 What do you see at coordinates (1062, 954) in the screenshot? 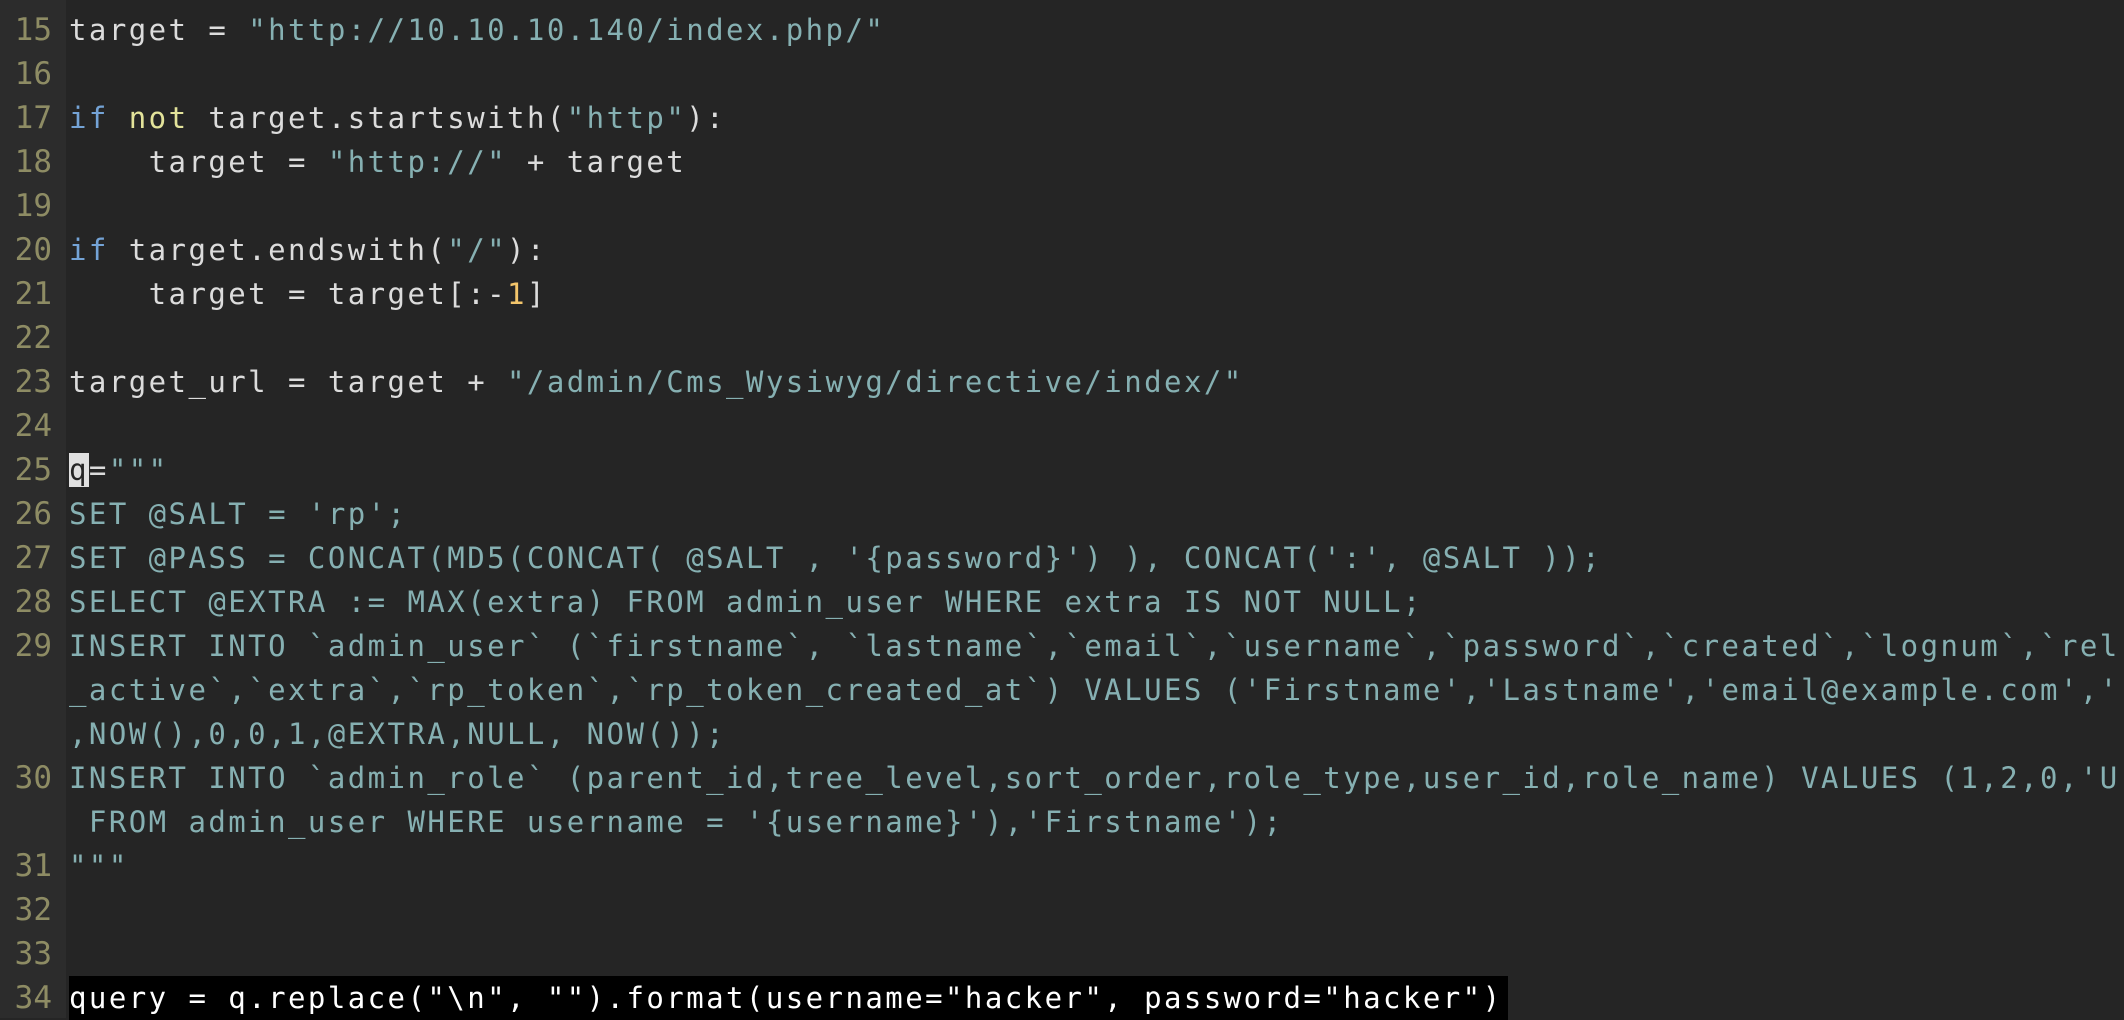
I see `code-line: 33` at bounding box center [1062, 954].